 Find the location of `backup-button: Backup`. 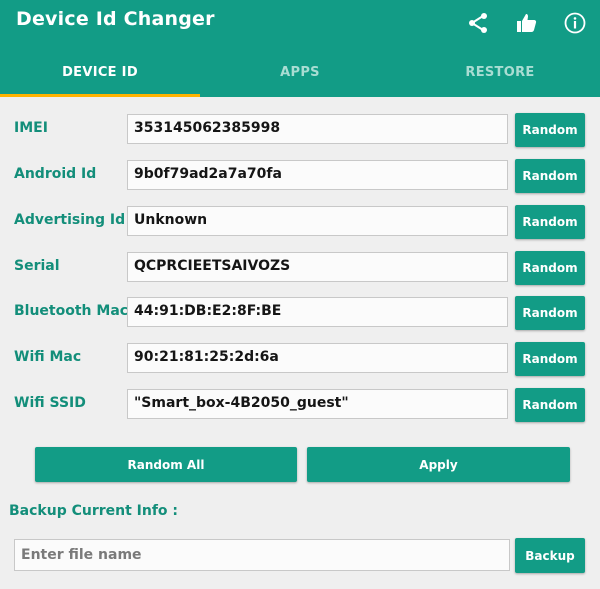

backup-button: Backup is located at coordinates (550, 555).